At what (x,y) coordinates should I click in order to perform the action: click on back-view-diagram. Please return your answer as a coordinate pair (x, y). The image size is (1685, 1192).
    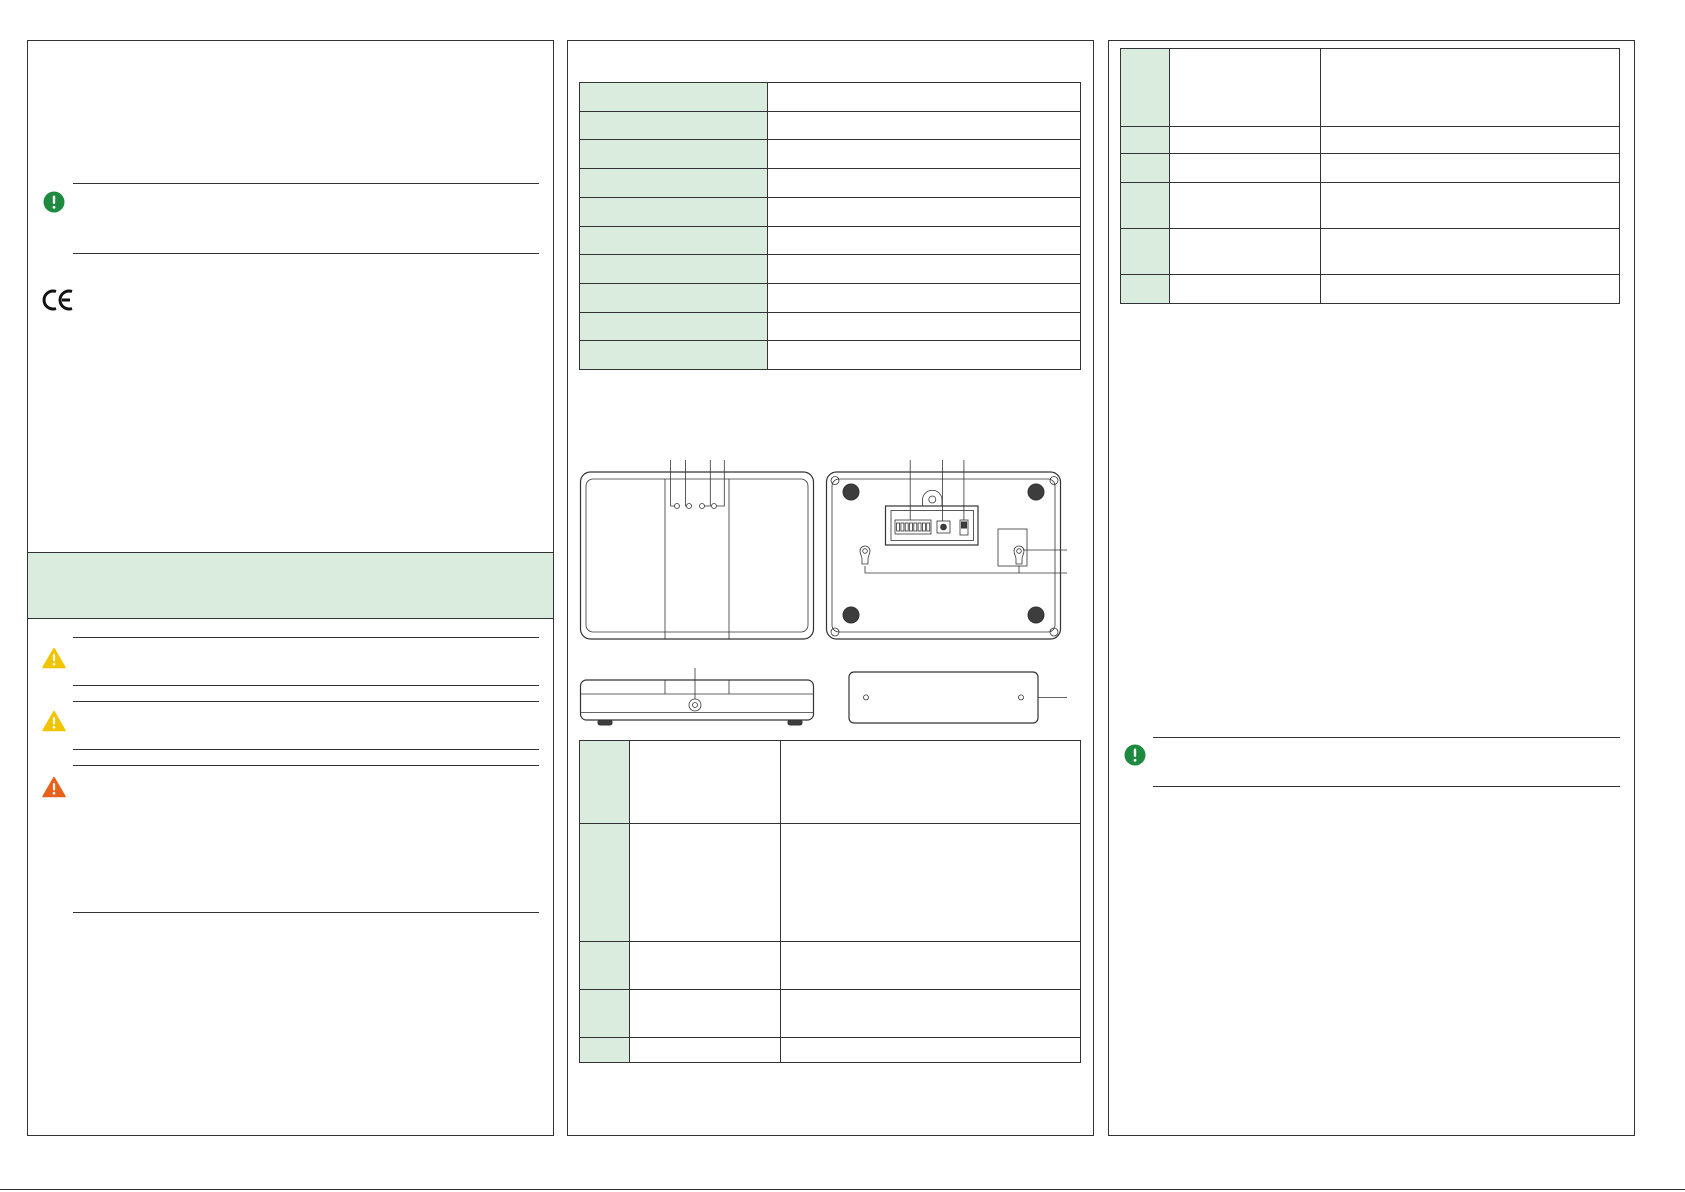
    Looking at the image, I should click on (946, 550).